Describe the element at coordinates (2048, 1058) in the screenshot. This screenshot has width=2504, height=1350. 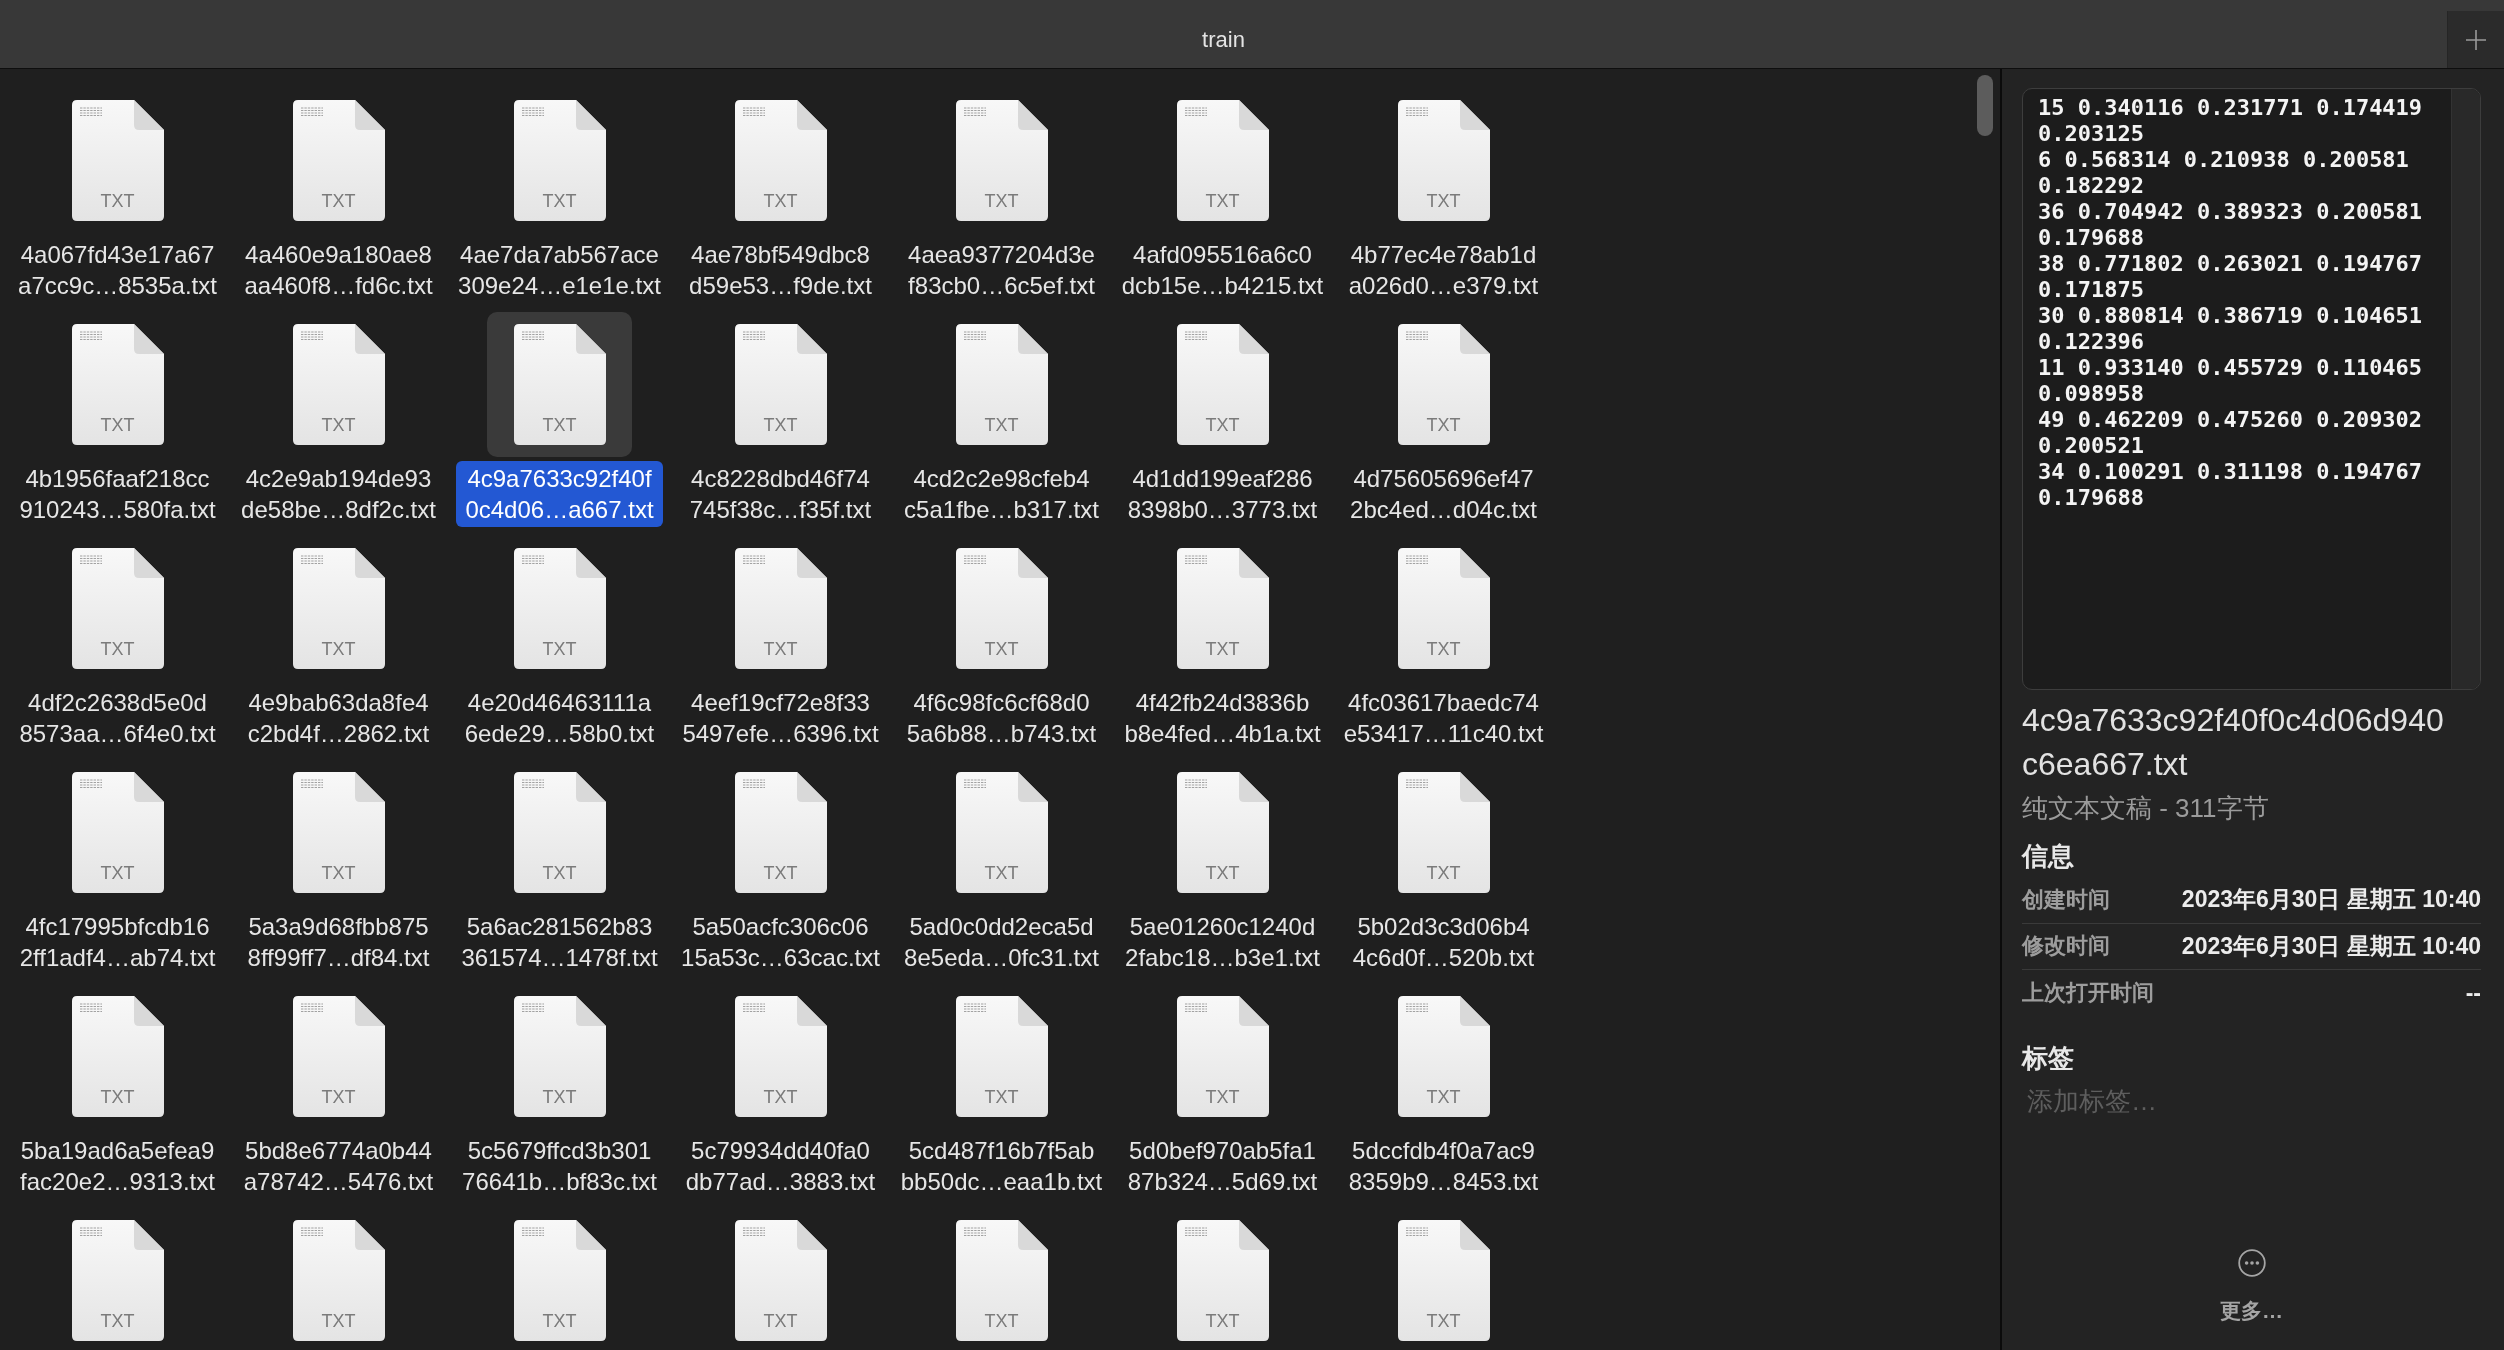
I see `section-heading: 标签` at that location.